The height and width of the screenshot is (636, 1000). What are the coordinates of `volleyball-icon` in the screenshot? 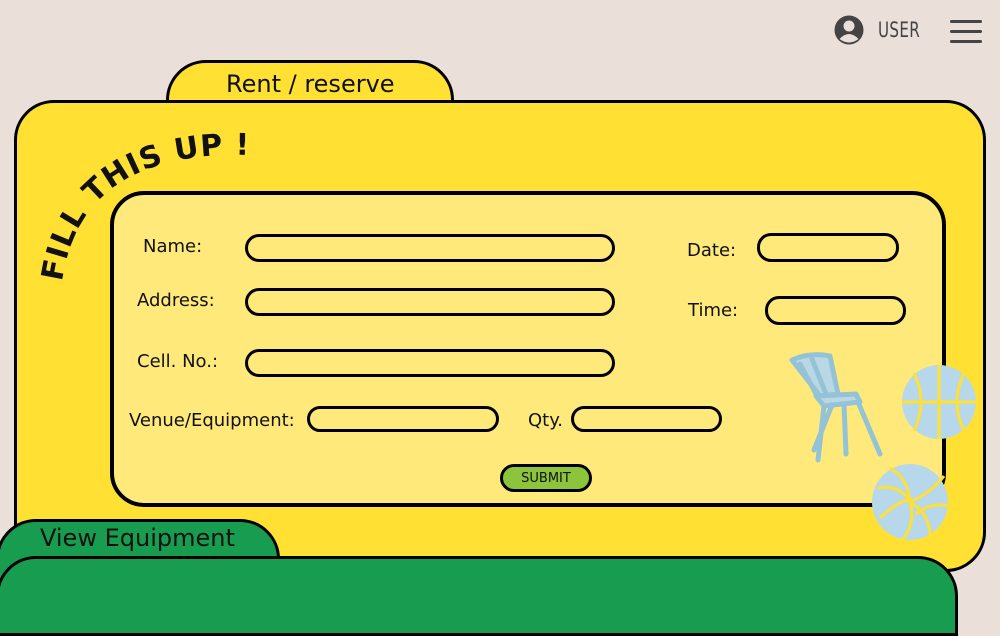 It's located at (910, 502).